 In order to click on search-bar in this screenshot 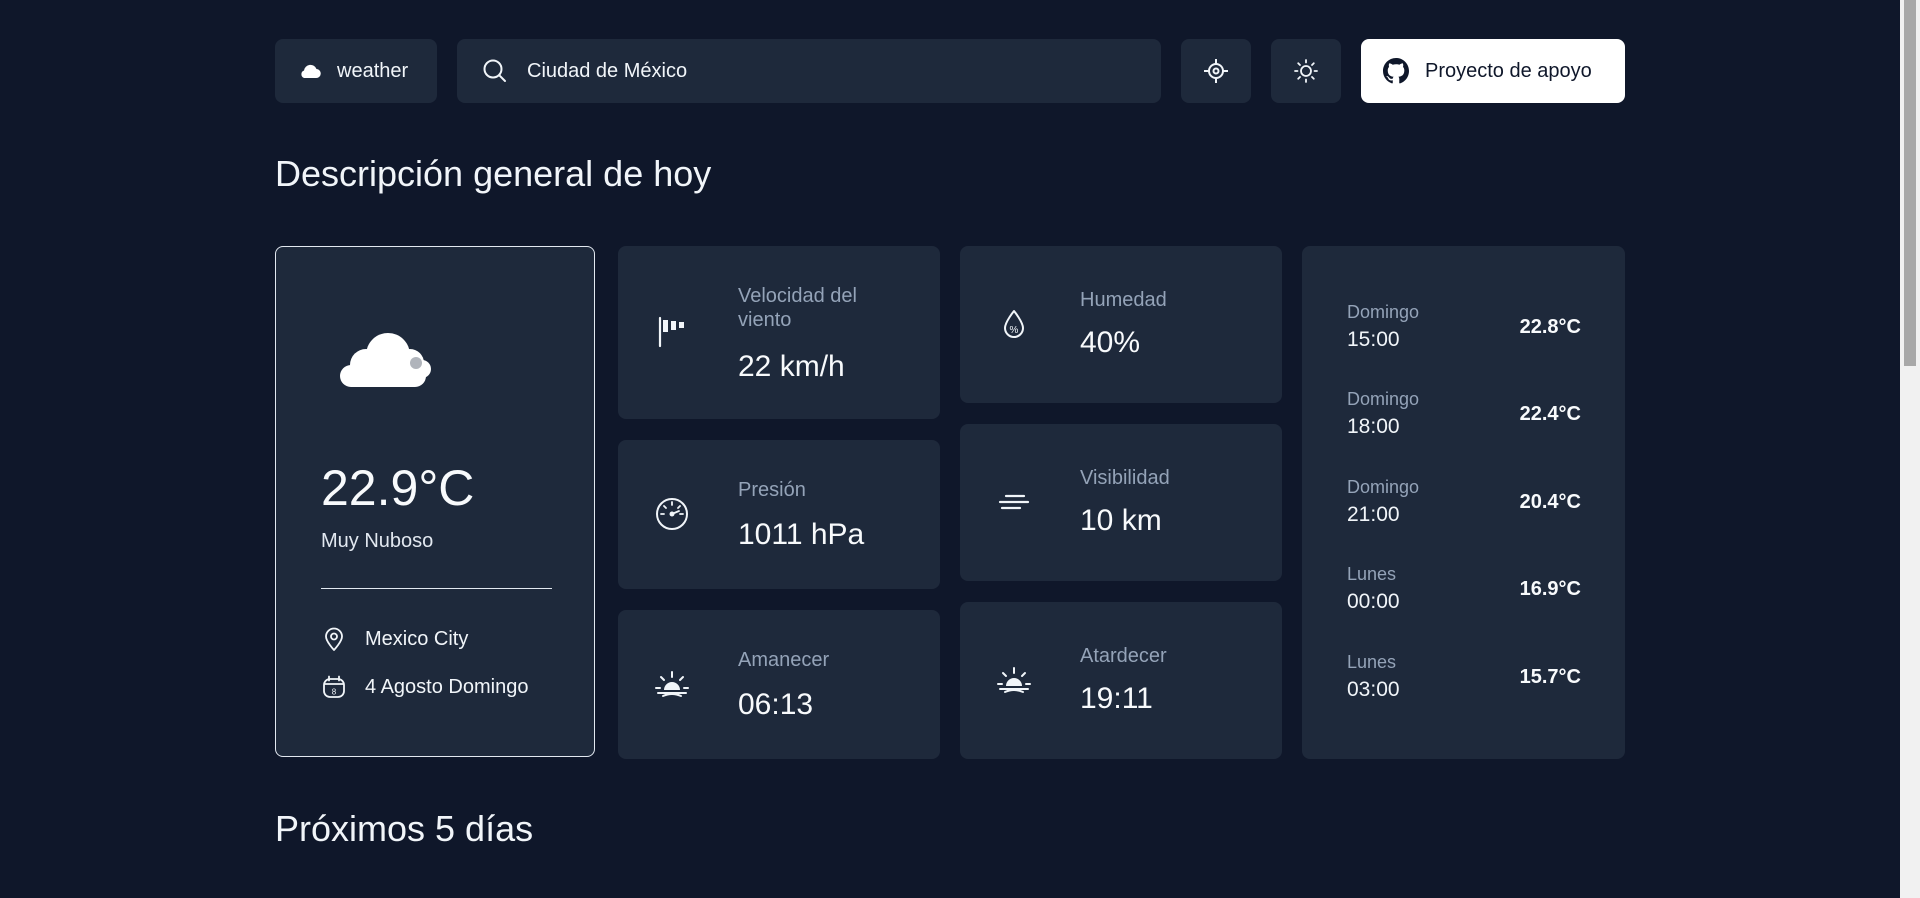, I will do `click(809, 71)`.